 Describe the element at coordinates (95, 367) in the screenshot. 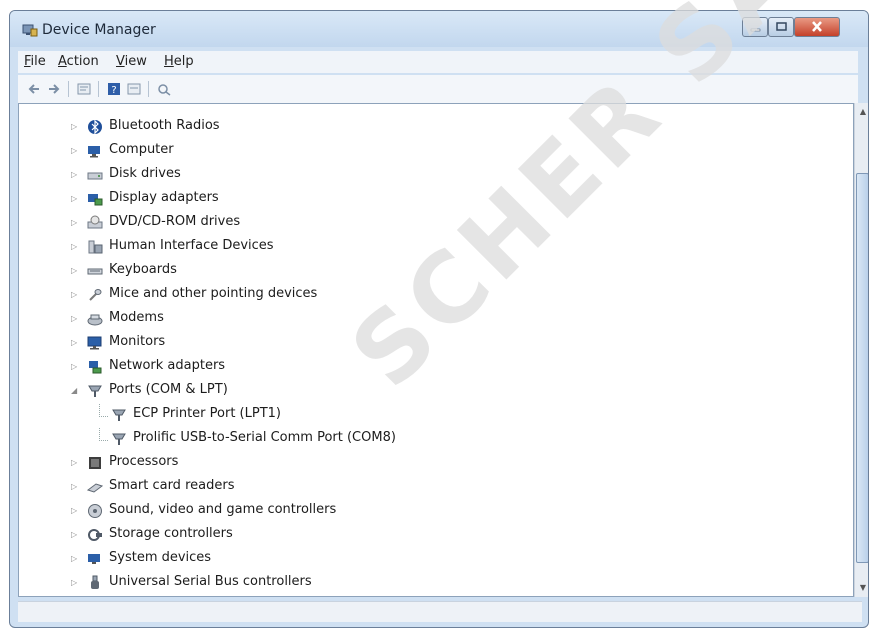

I see `network-adapter-icon` at that location.